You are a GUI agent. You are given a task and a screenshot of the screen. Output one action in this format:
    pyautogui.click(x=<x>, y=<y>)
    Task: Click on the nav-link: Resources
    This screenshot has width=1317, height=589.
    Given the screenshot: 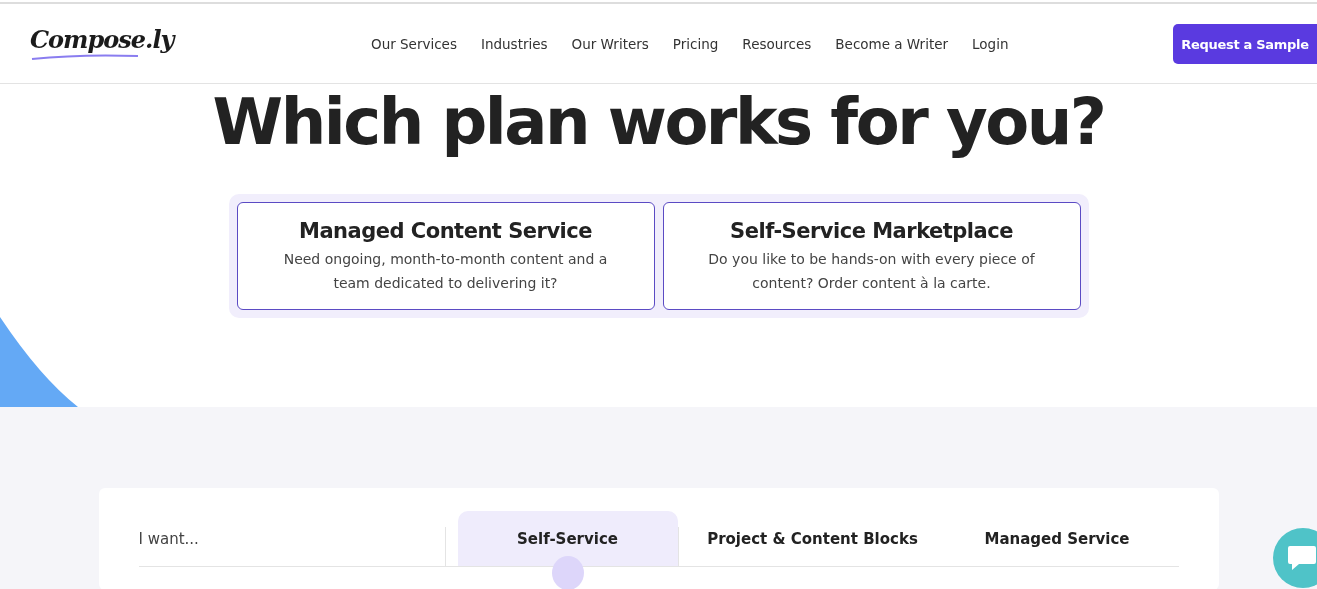 What is the action you would take?
    pyautogui.click(x=777, y=43)
    